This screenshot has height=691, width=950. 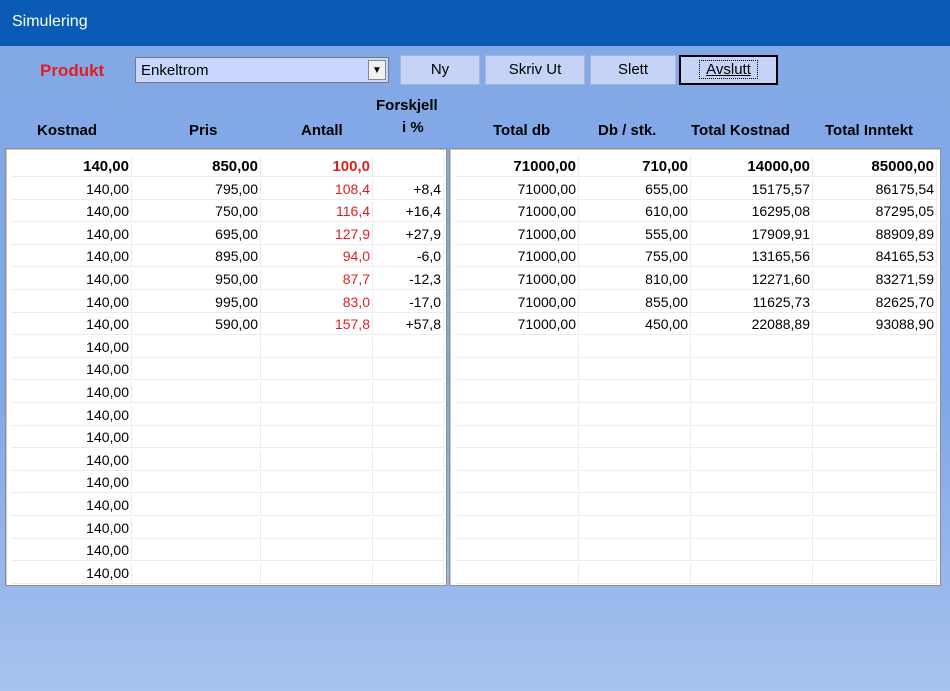 What do you see at coordinates (317, 257) in the screenshot?
I see `cell-antall: 94,0` at bounding box center [317, 257].